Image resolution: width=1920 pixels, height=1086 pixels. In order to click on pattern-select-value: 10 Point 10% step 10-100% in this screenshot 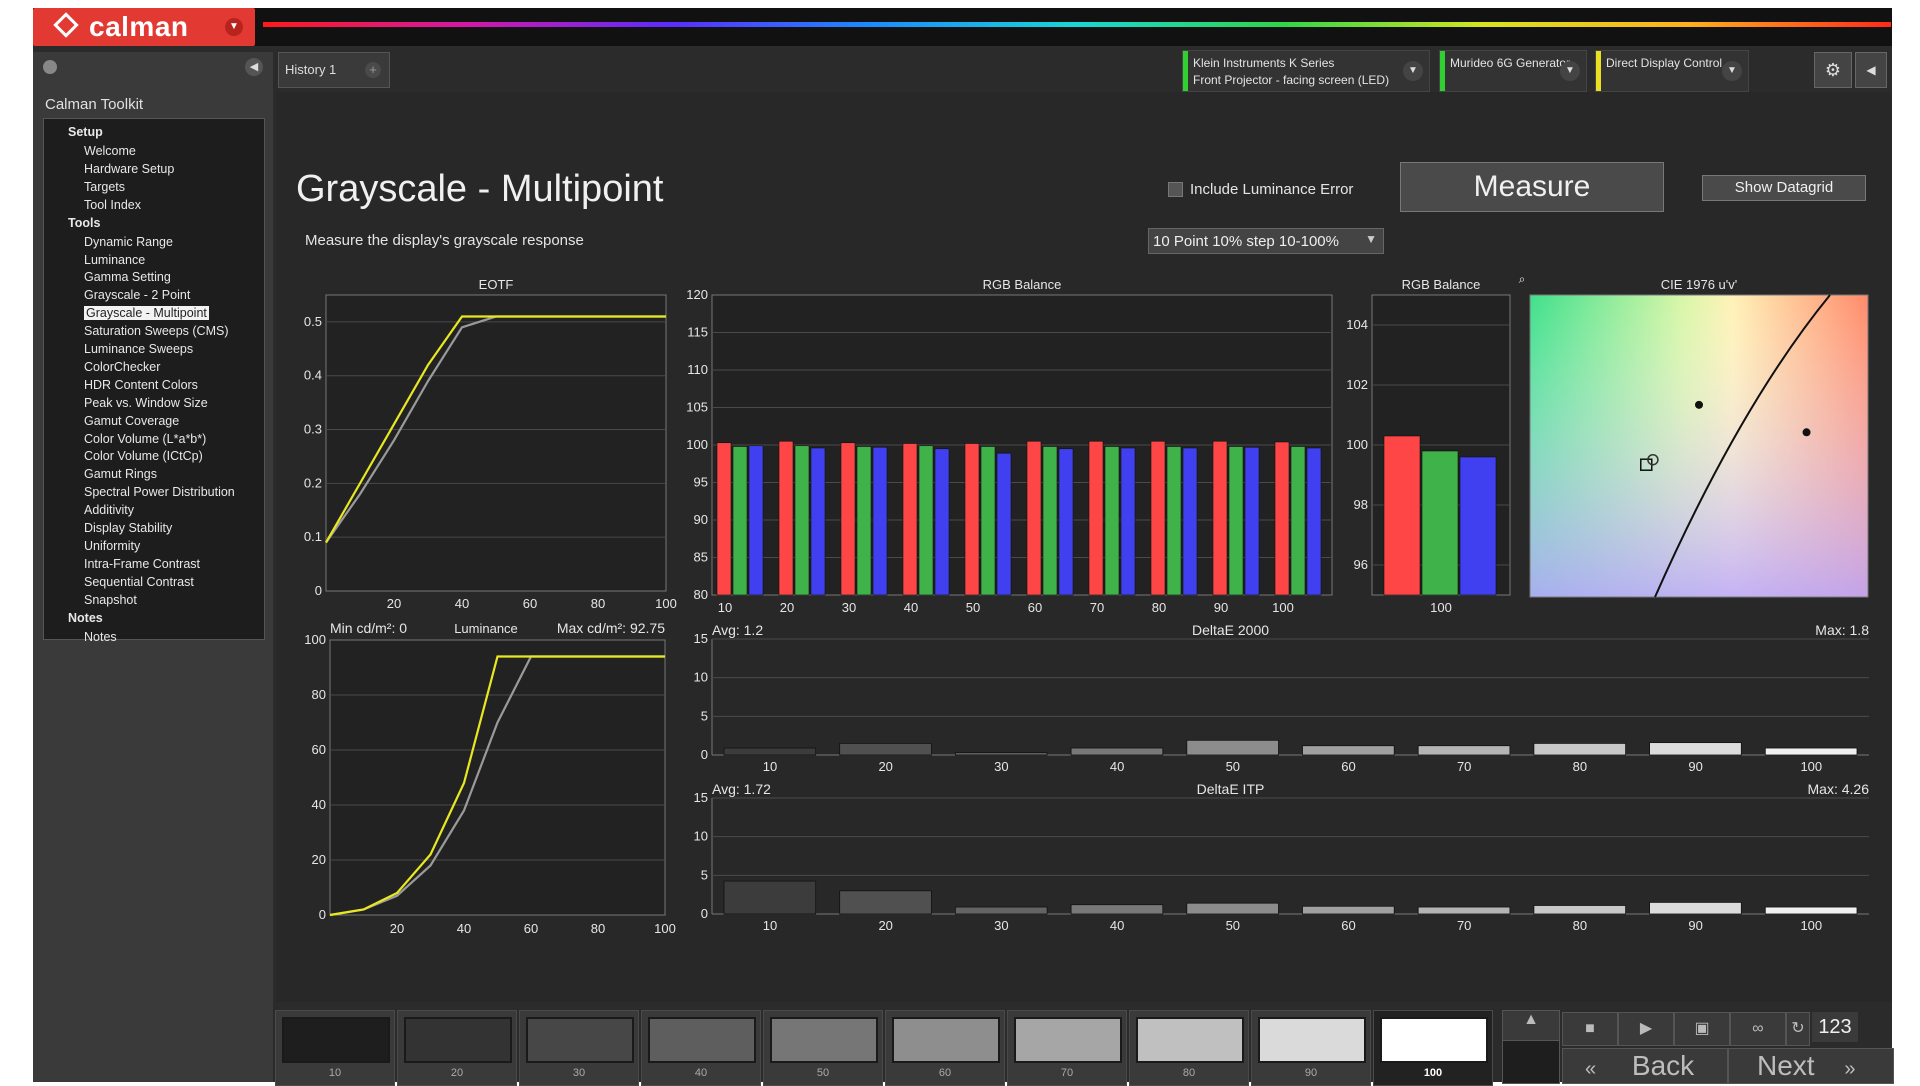, I will do `click(1246, 241)`.